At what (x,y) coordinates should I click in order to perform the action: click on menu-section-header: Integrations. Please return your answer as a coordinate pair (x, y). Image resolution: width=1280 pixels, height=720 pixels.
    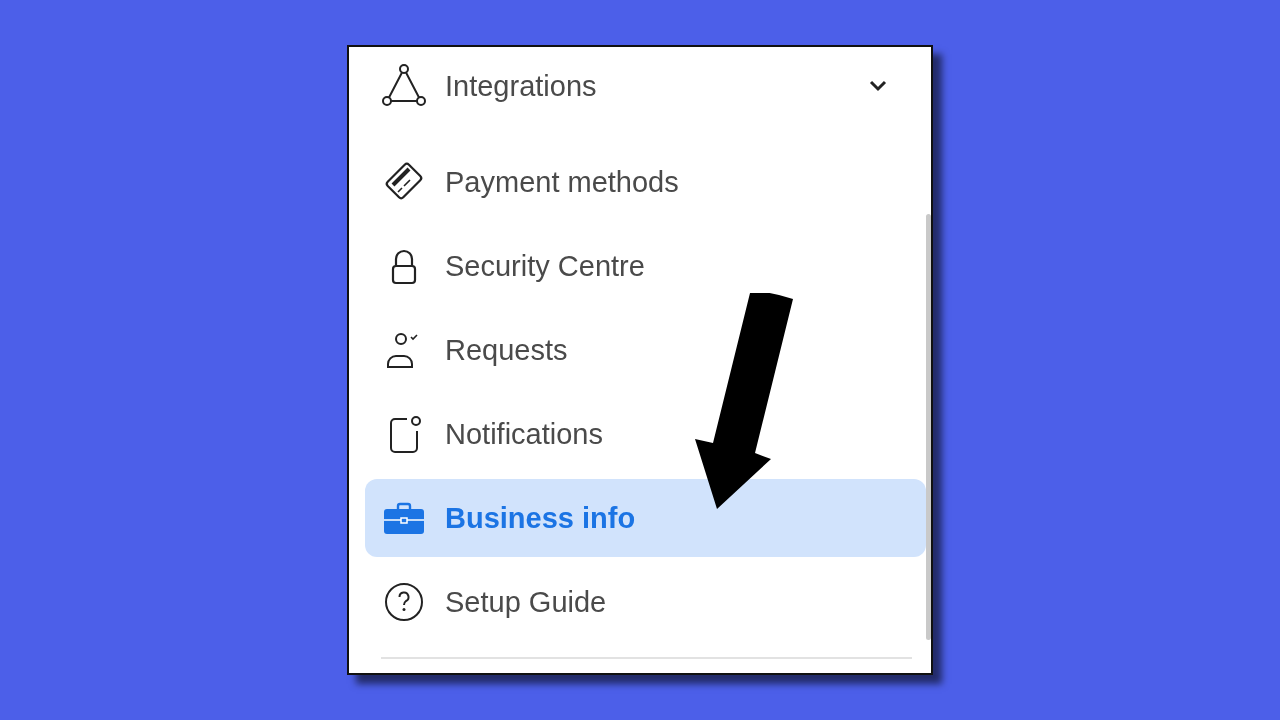
    Looking at the image, I should click on (637, 86).